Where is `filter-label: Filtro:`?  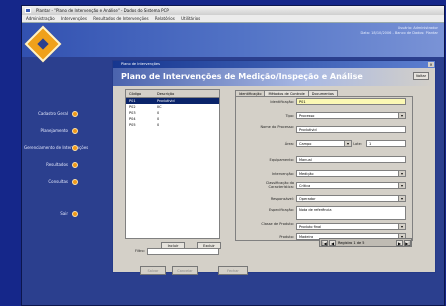 filter-label: Filtro: is located at coordinates (140, 251).